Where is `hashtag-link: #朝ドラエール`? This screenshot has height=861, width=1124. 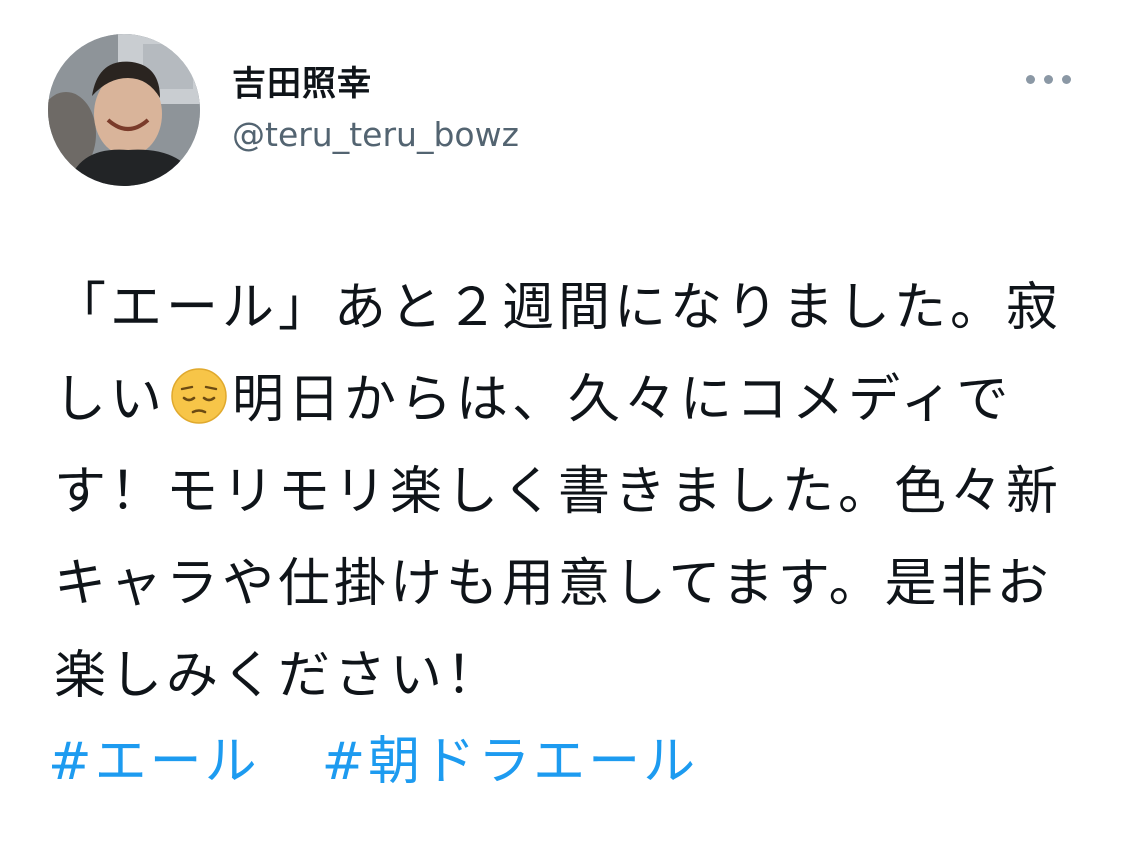
hashtag-link: #朝ドラエール is located at coordinates (510, 762).